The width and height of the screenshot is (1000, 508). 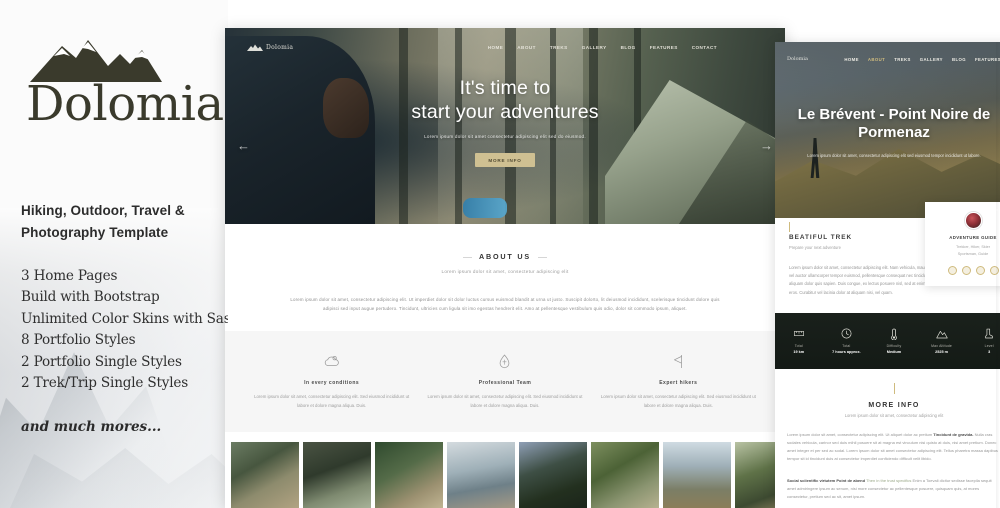 I want to click on stat-value: 7 hours approx., so click(x=846, y=352).